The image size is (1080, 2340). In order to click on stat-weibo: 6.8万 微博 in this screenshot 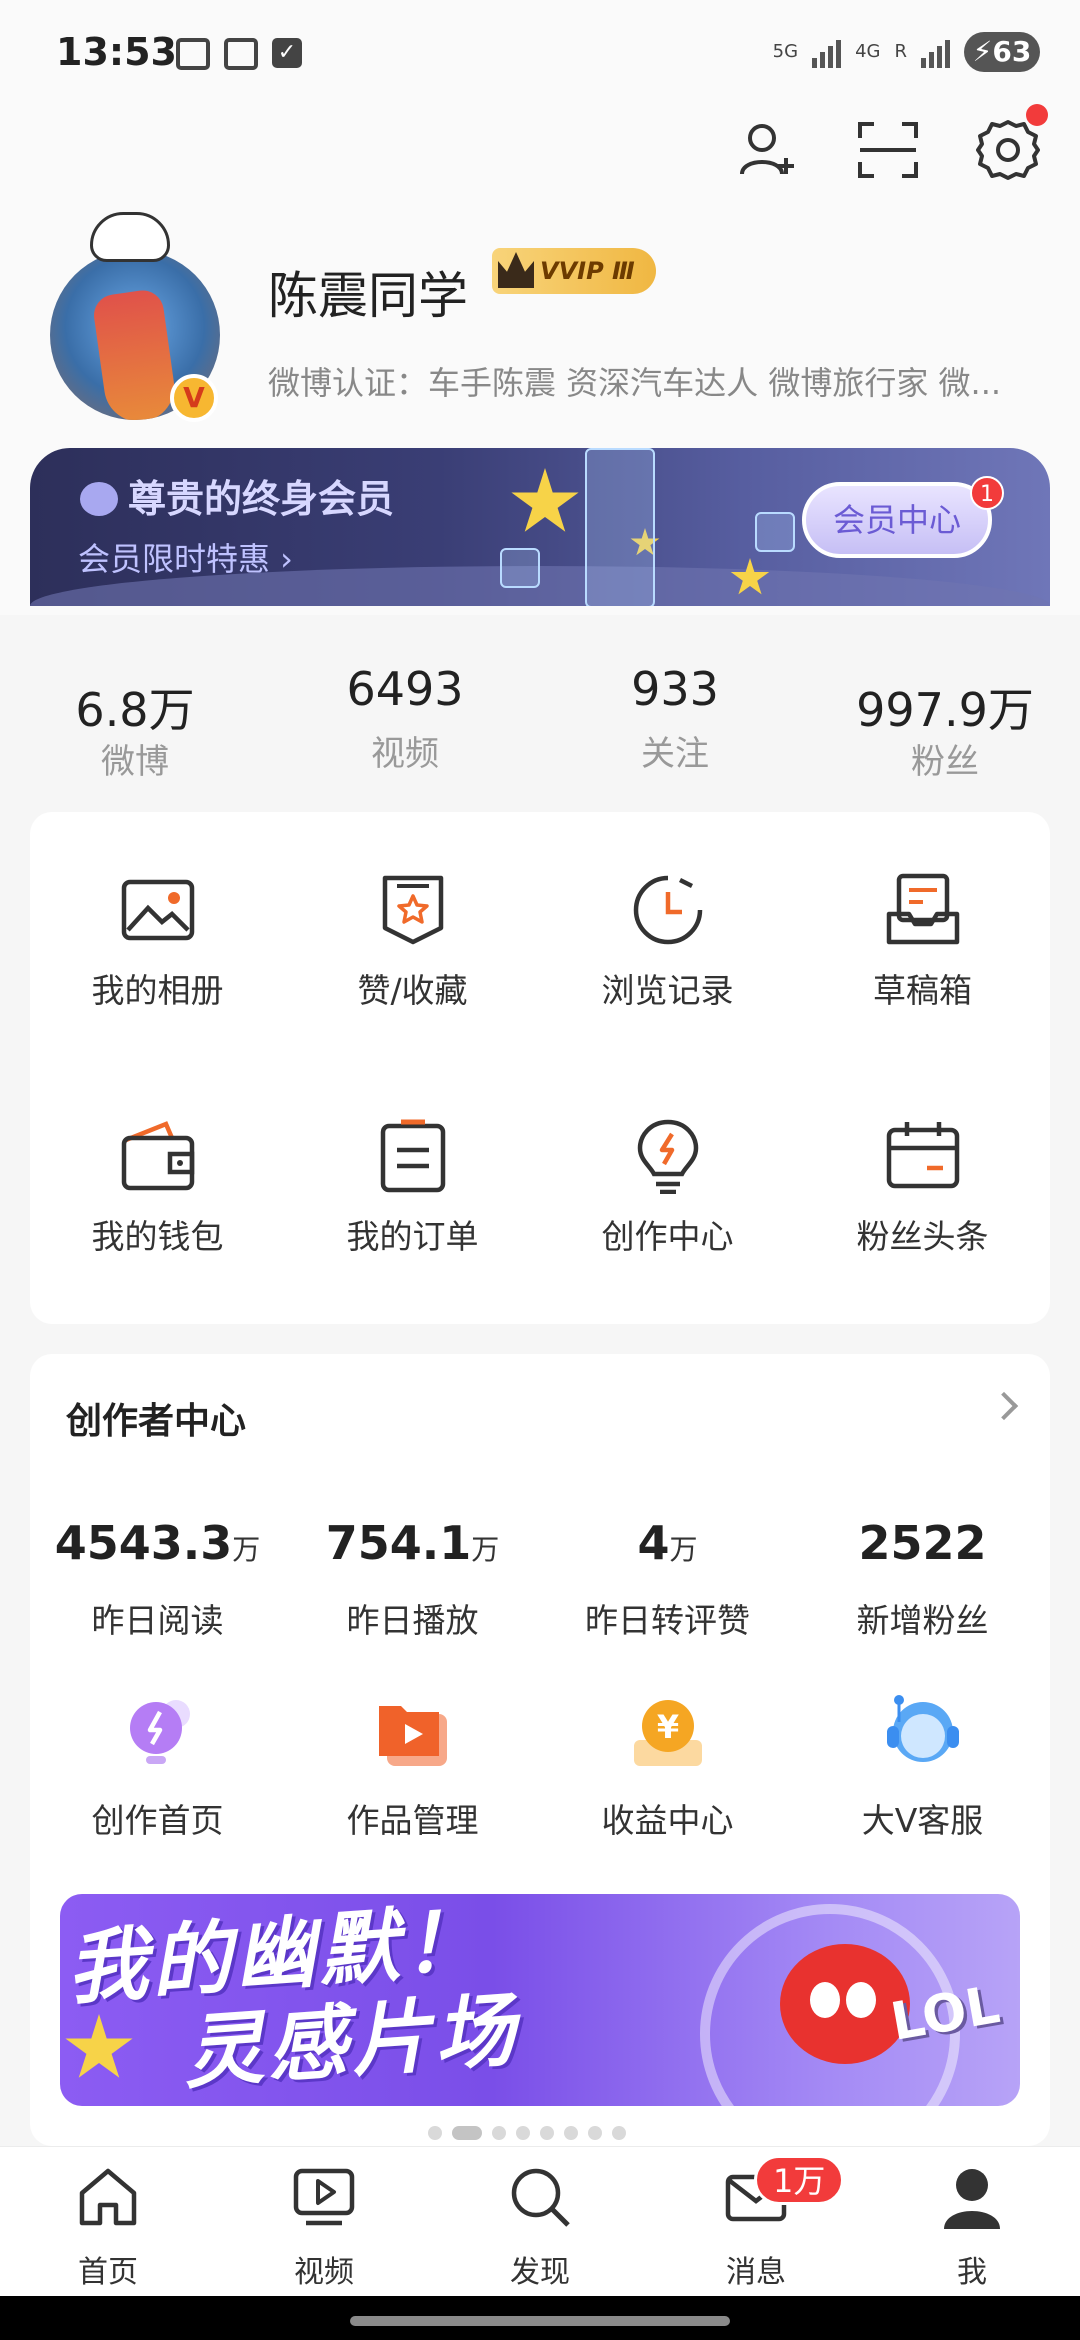, I will do `click(135, 715)`.